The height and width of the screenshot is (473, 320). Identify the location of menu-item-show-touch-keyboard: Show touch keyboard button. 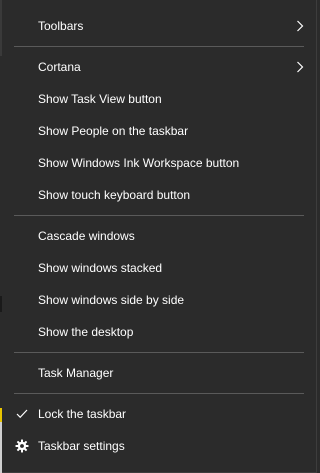
(159, 195).